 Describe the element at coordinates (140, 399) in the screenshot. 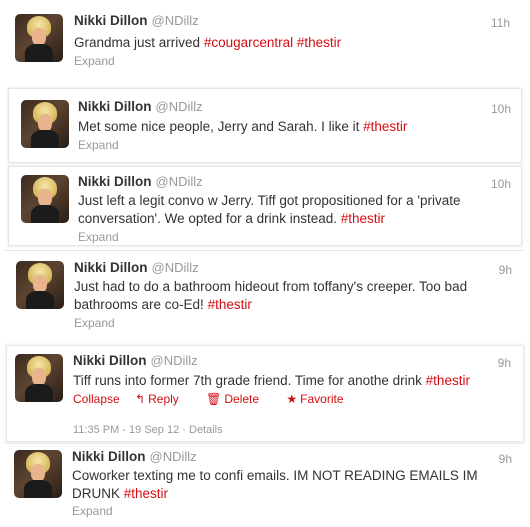

I see `reply-icon: ↰` at that location.